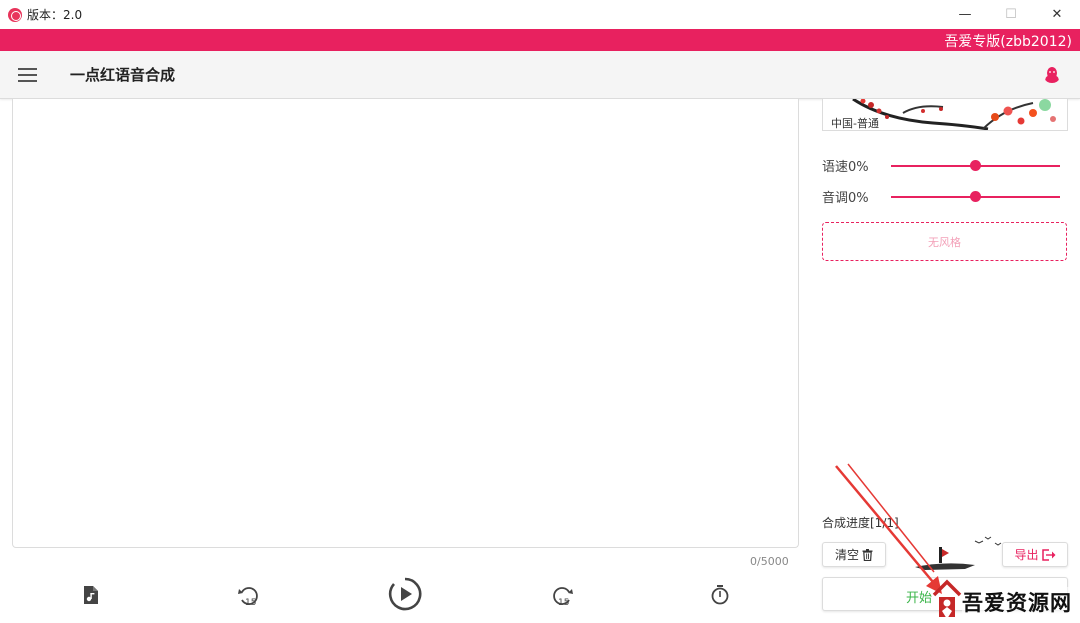 The width and height of the screenshot is (1080, 623). What do you see at coordinates (123, 75) in the screenshot?
I see `app-title: 一点红语音合成` at bounding box center [123, 75].